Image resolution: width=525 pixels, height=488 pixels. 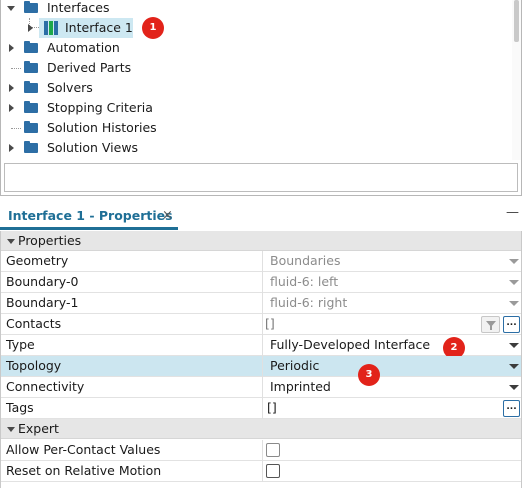 I want to click on property-row-type: Type Fully-Developed Interface 2, so click(x=261, y=347).